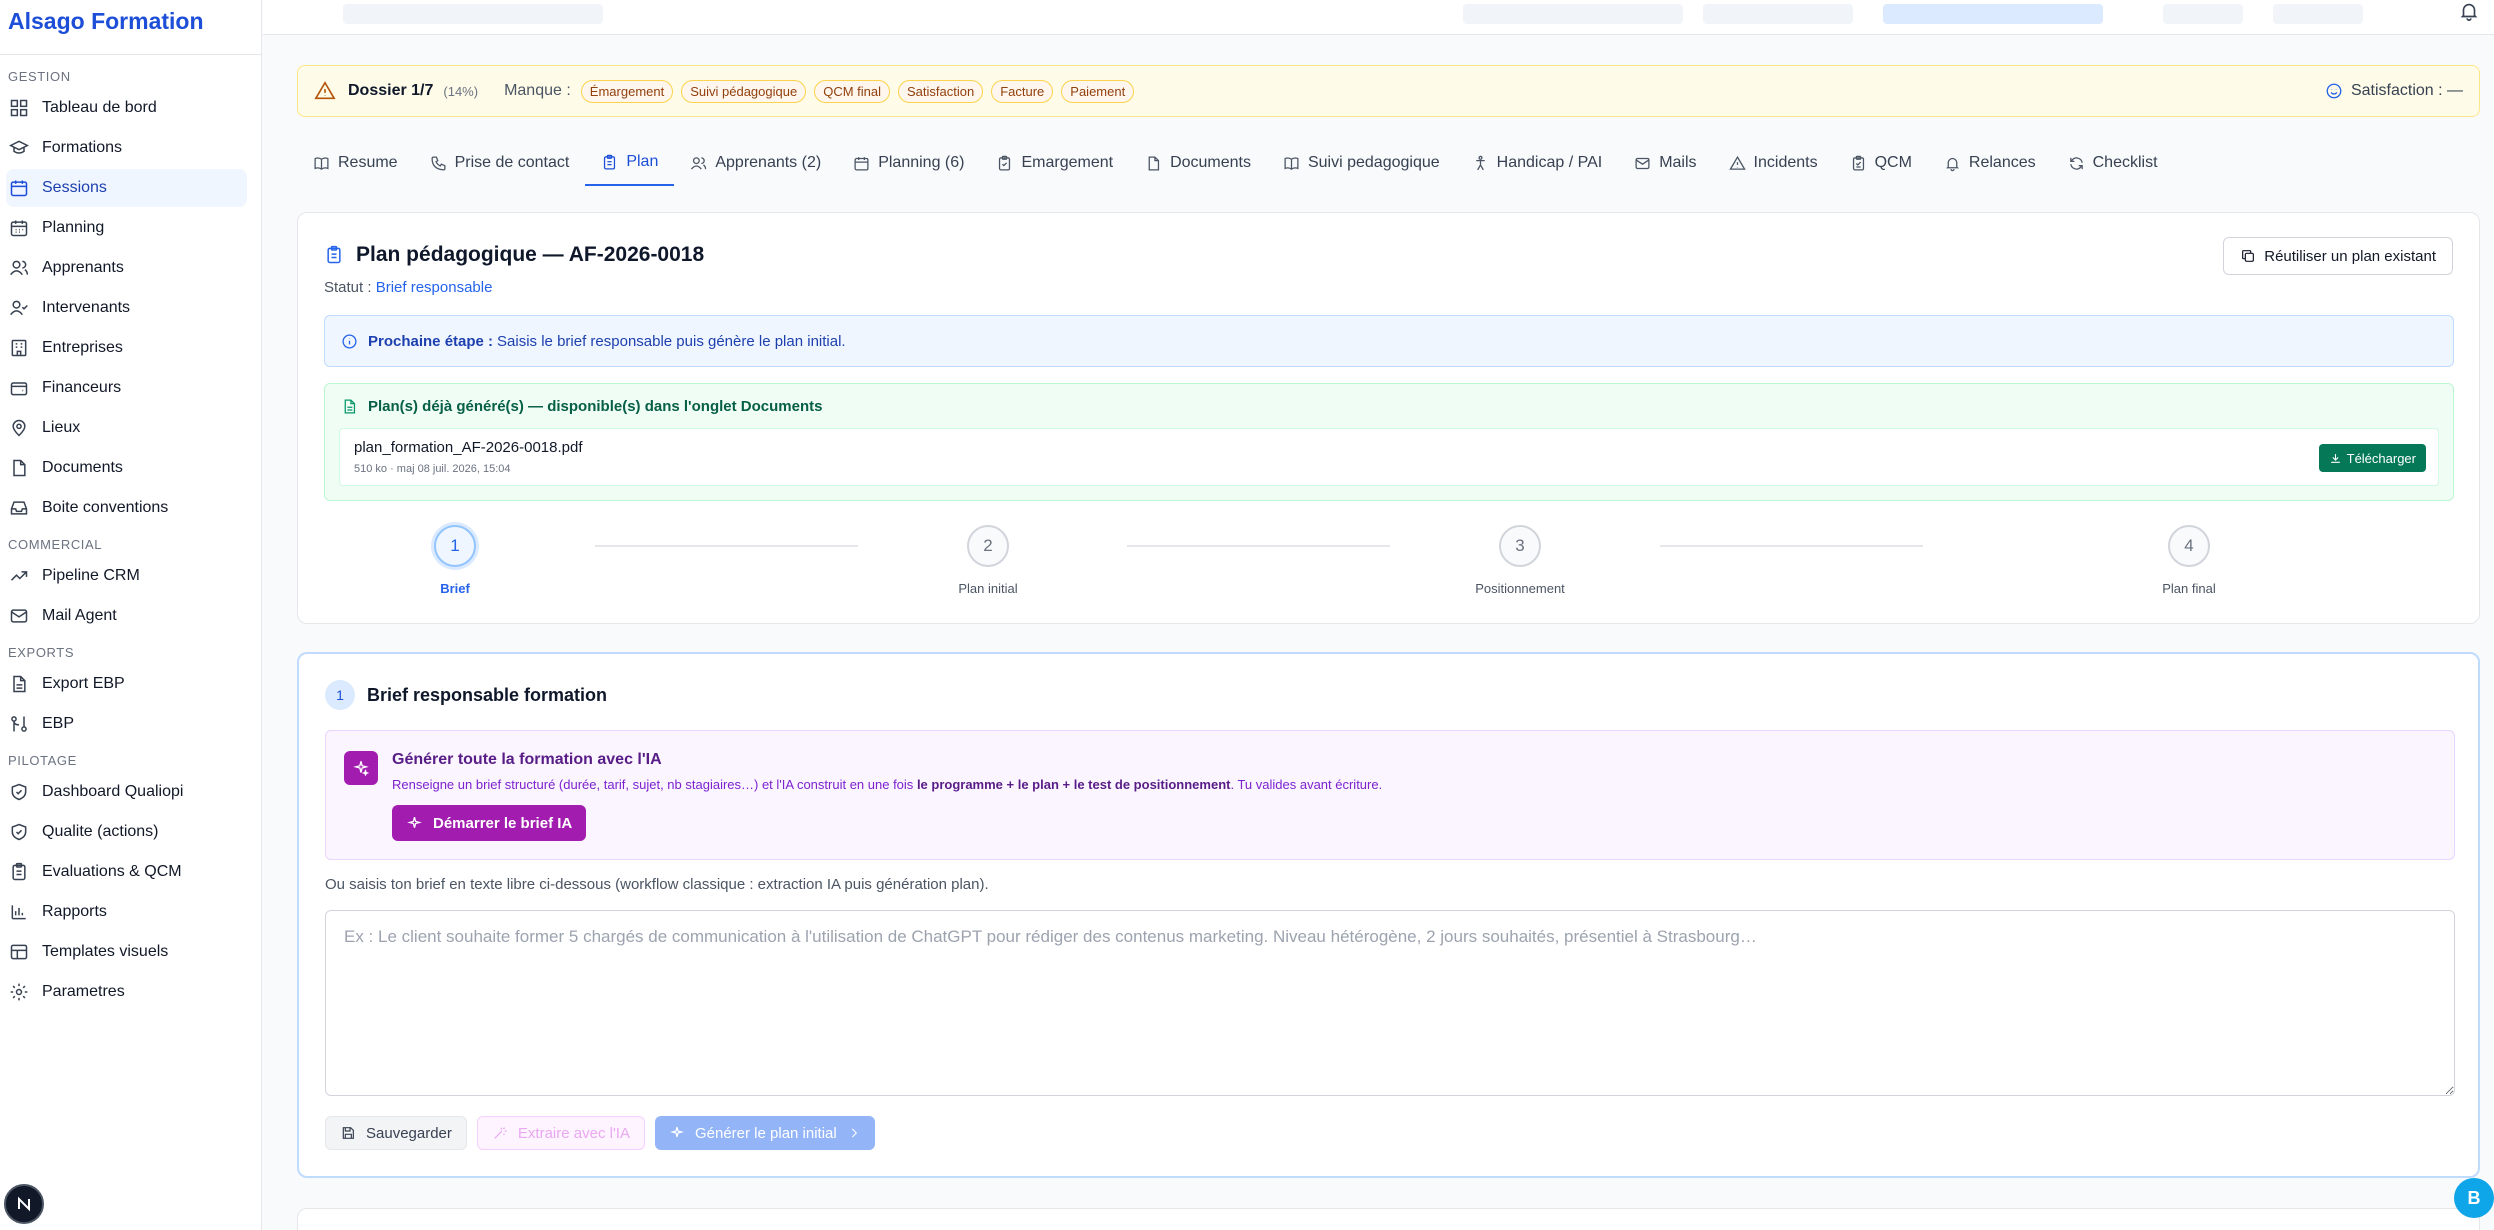 Image resolution: width=2494 pixels, height=1230 pixels. I want to click on dossier-progress: Dossier 1/7, so click(391, 90).